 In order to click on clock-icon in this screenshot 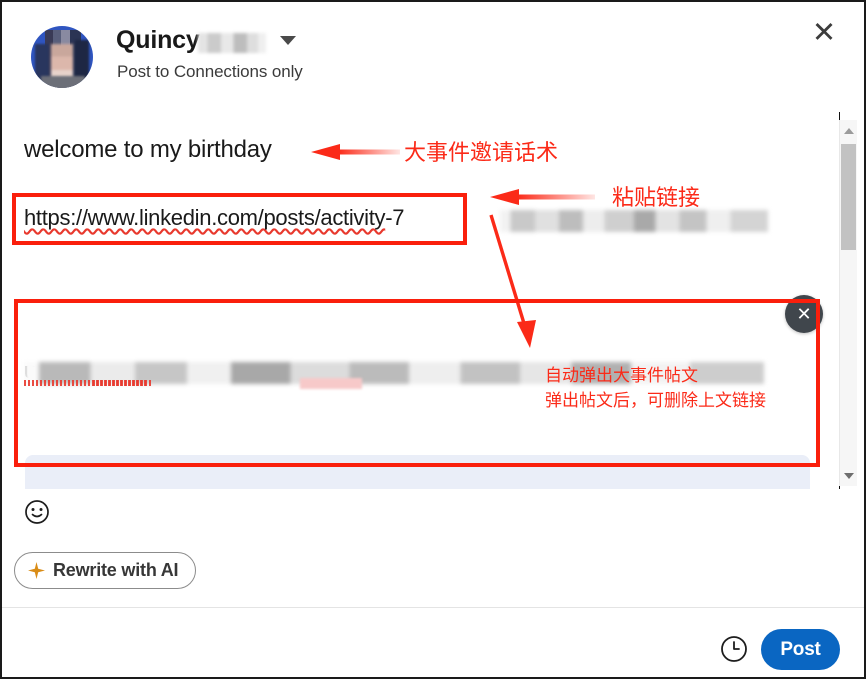, I will do `click(734, 649)`.